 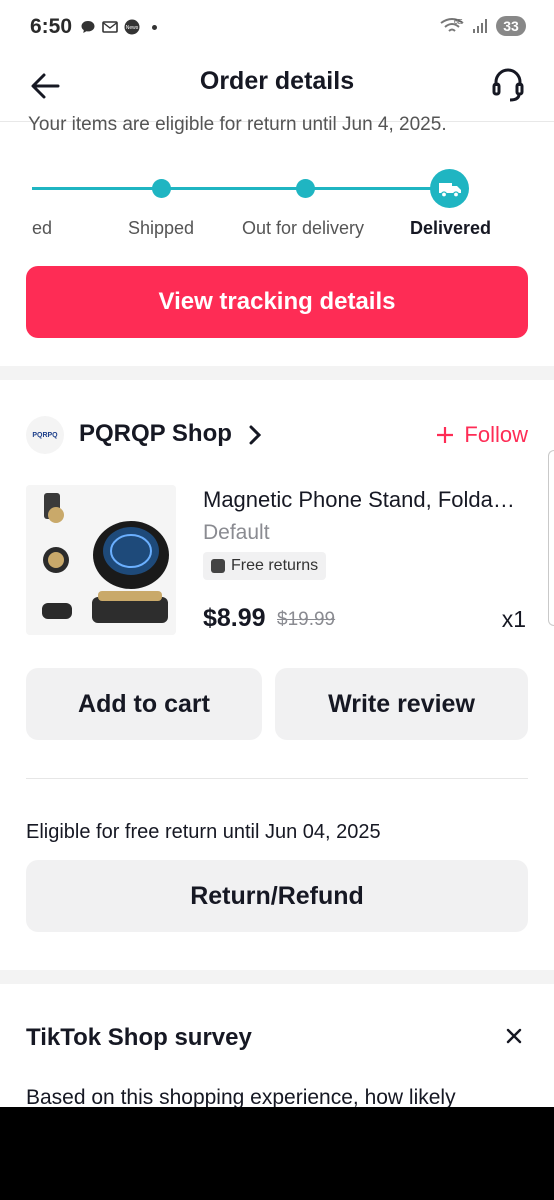 What do you see at coordinates (480, 26) in the screenshot?
I see `signal-icon` at bounding box center [480, 26].